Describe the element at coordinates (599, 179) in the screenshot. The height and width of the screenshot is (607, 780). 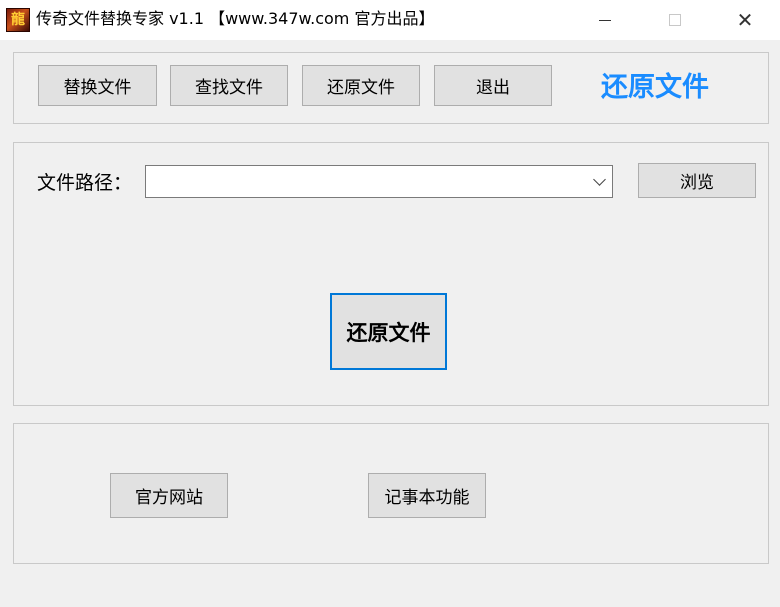
I see `chevron-down-icon` at that location.